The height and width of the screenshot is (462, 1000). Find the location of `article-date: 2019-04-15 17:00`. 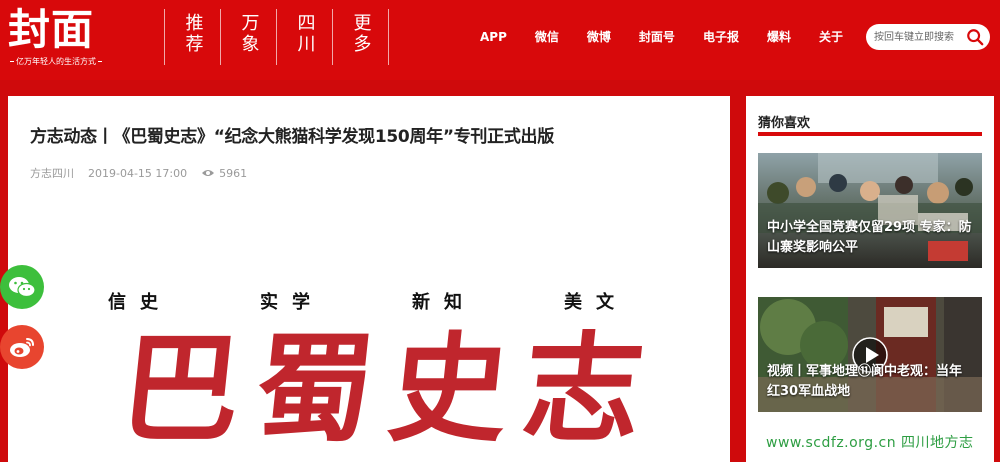

article-date: 2019-04-15 17:00 is located at coordinates (138, 173).